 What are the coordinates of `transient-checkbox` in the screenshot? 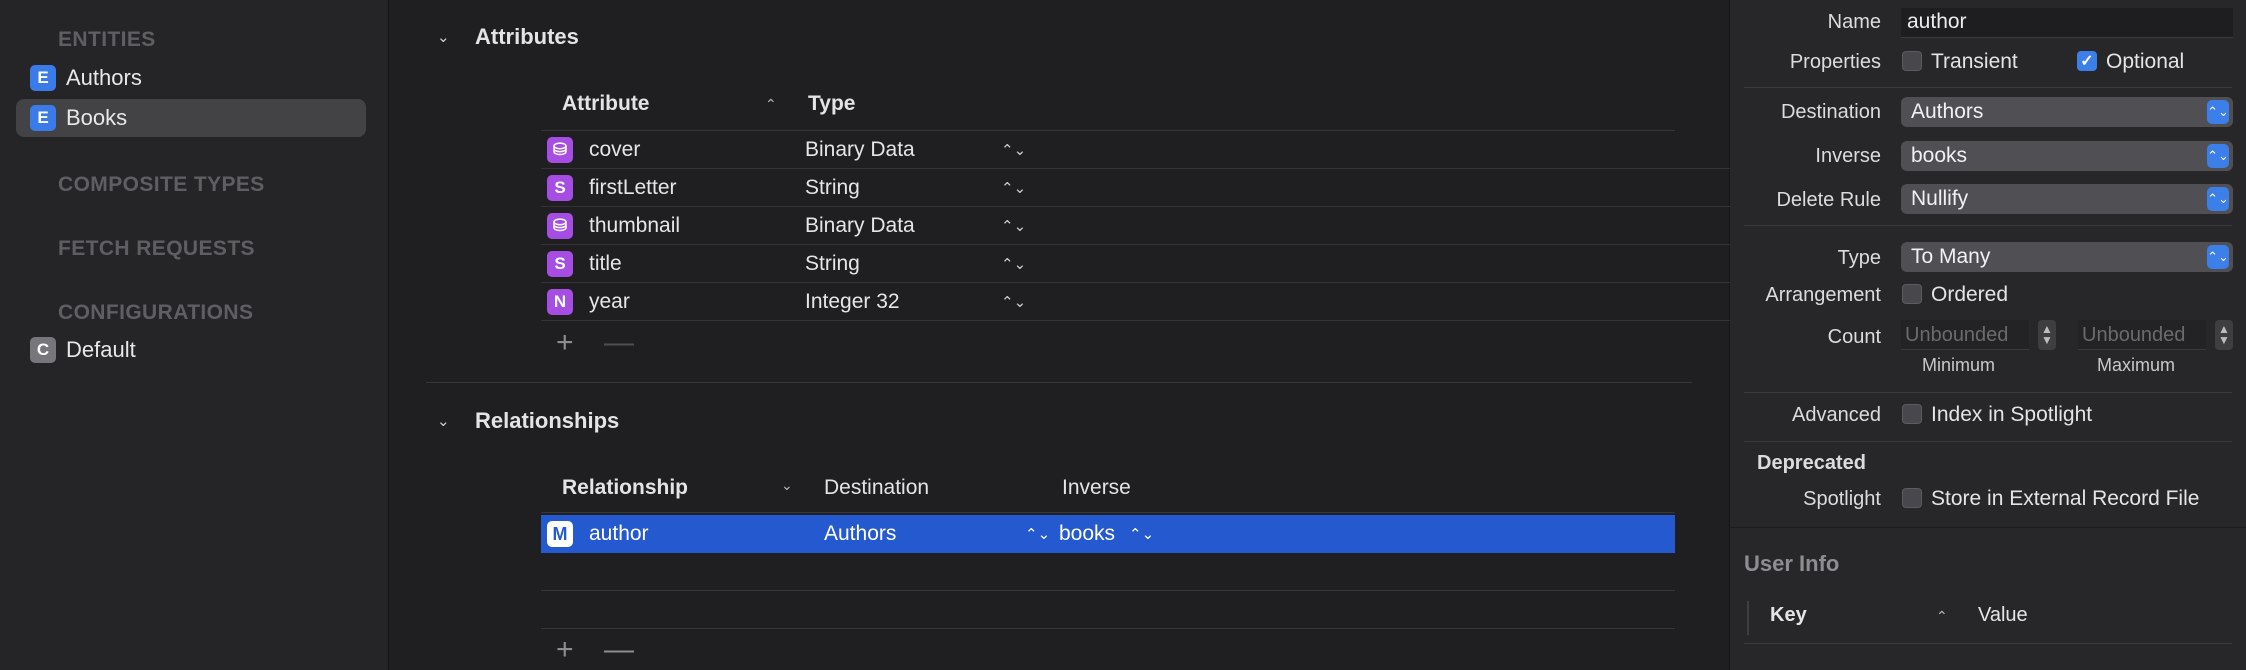 It's located at (1912, 61).